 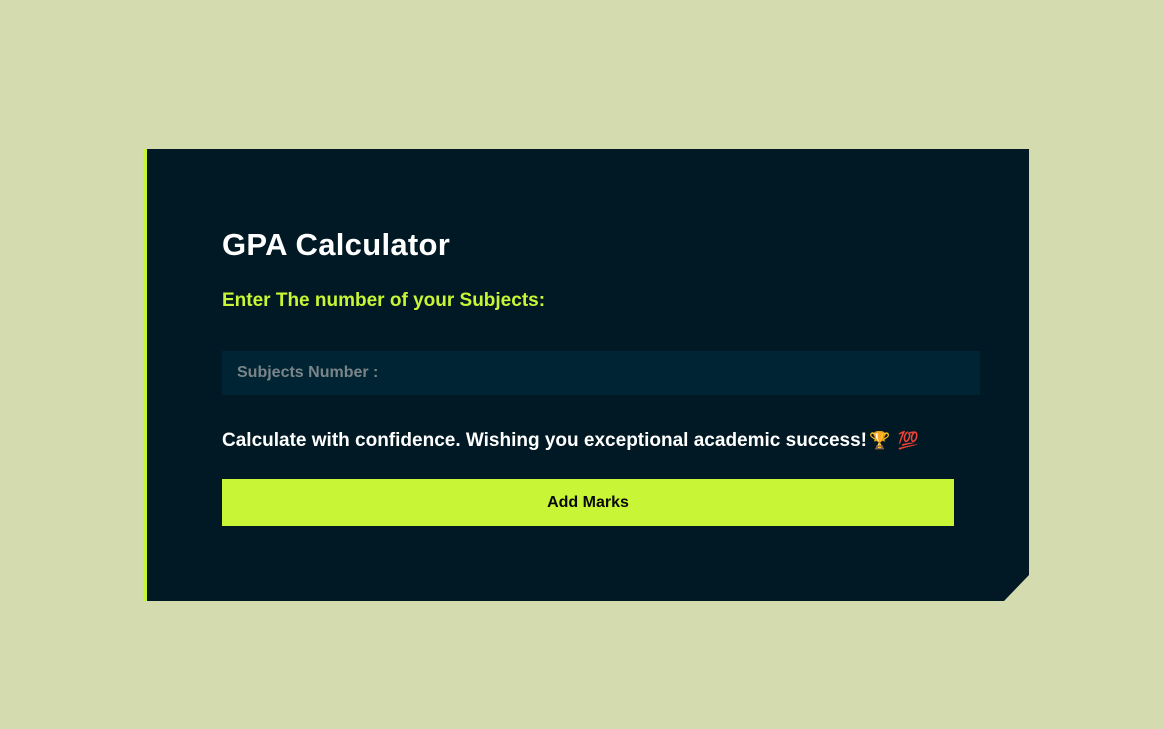 What do you see at coordinates (908, 441) in the screenshot?
I see `hundred-points-icon: 💯` at bounding box center [908, 441].